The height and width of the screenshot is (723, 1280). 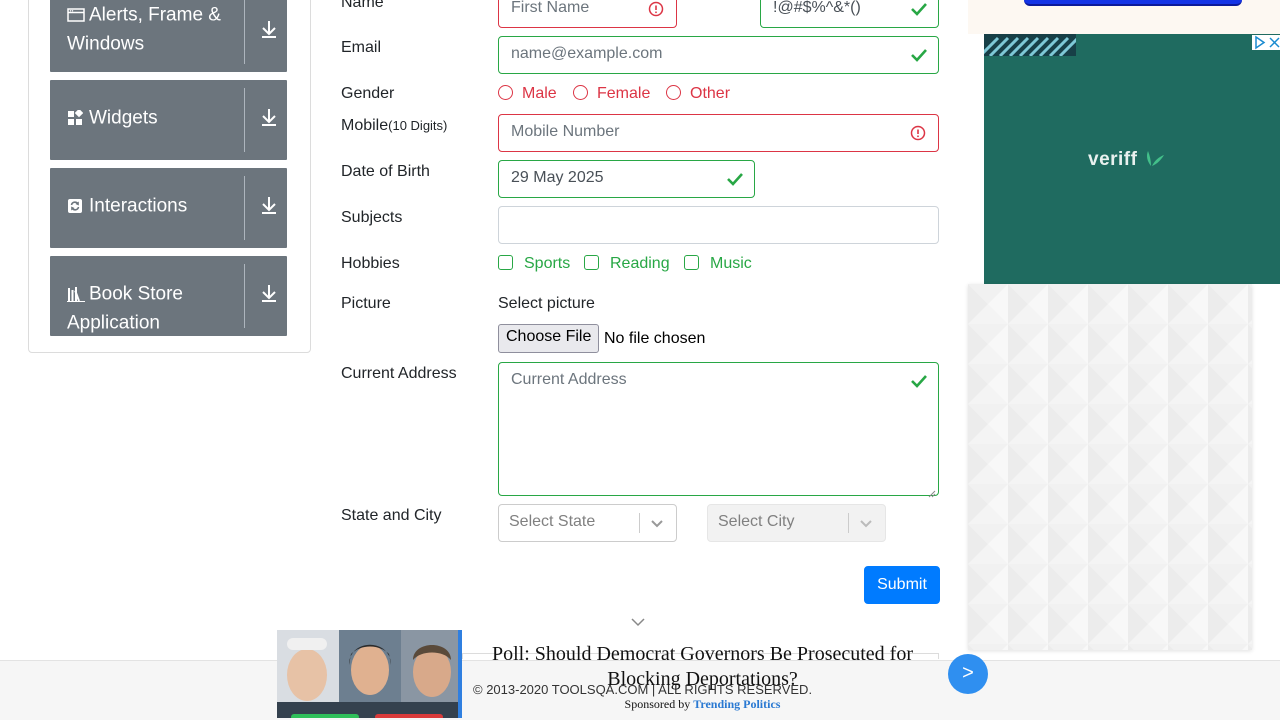 What do you see at coordinates (756, 521) in the screenshot?
I see `city-placeholder: Select City` at bounding box center [756, 521].